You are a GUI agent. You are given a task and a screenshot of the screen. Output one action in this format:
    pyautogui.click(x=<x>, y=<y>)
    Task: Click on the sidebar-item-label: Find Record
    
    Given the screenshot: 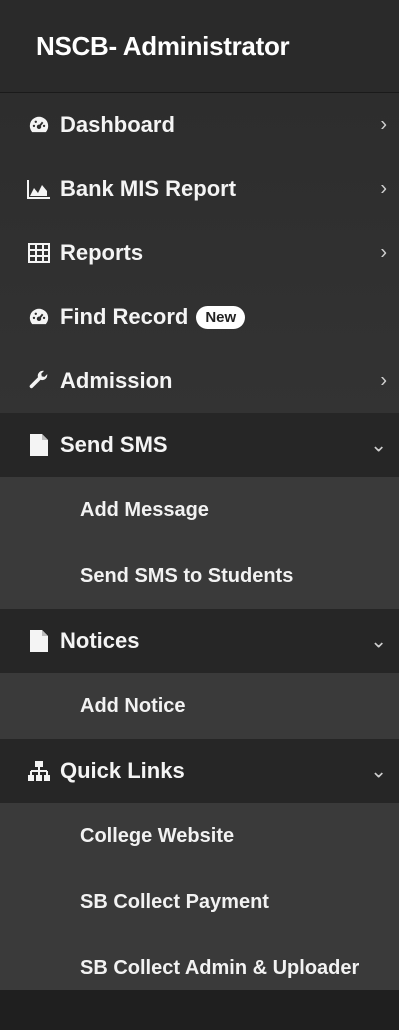 What is the action you would take?
    pyautogui.click(x=124, y=316)
    